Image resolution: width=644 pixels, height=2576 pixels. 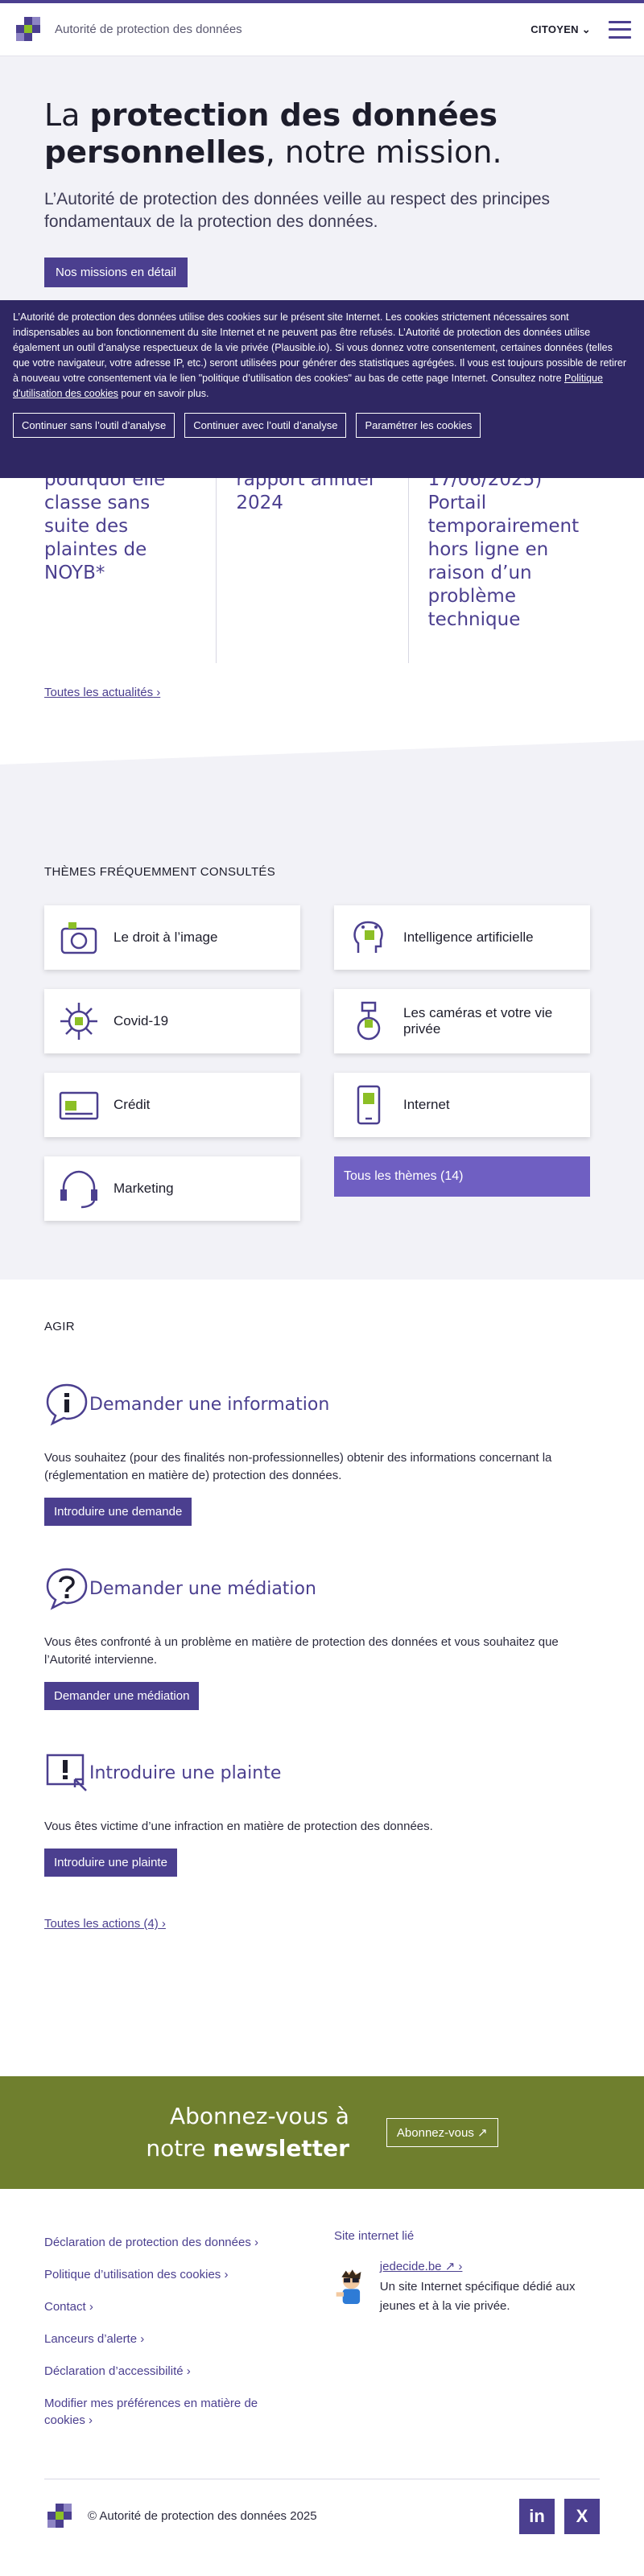 I want to click on footer-link: Déclaration de protection des données ›, so click(x=173, y=2242).